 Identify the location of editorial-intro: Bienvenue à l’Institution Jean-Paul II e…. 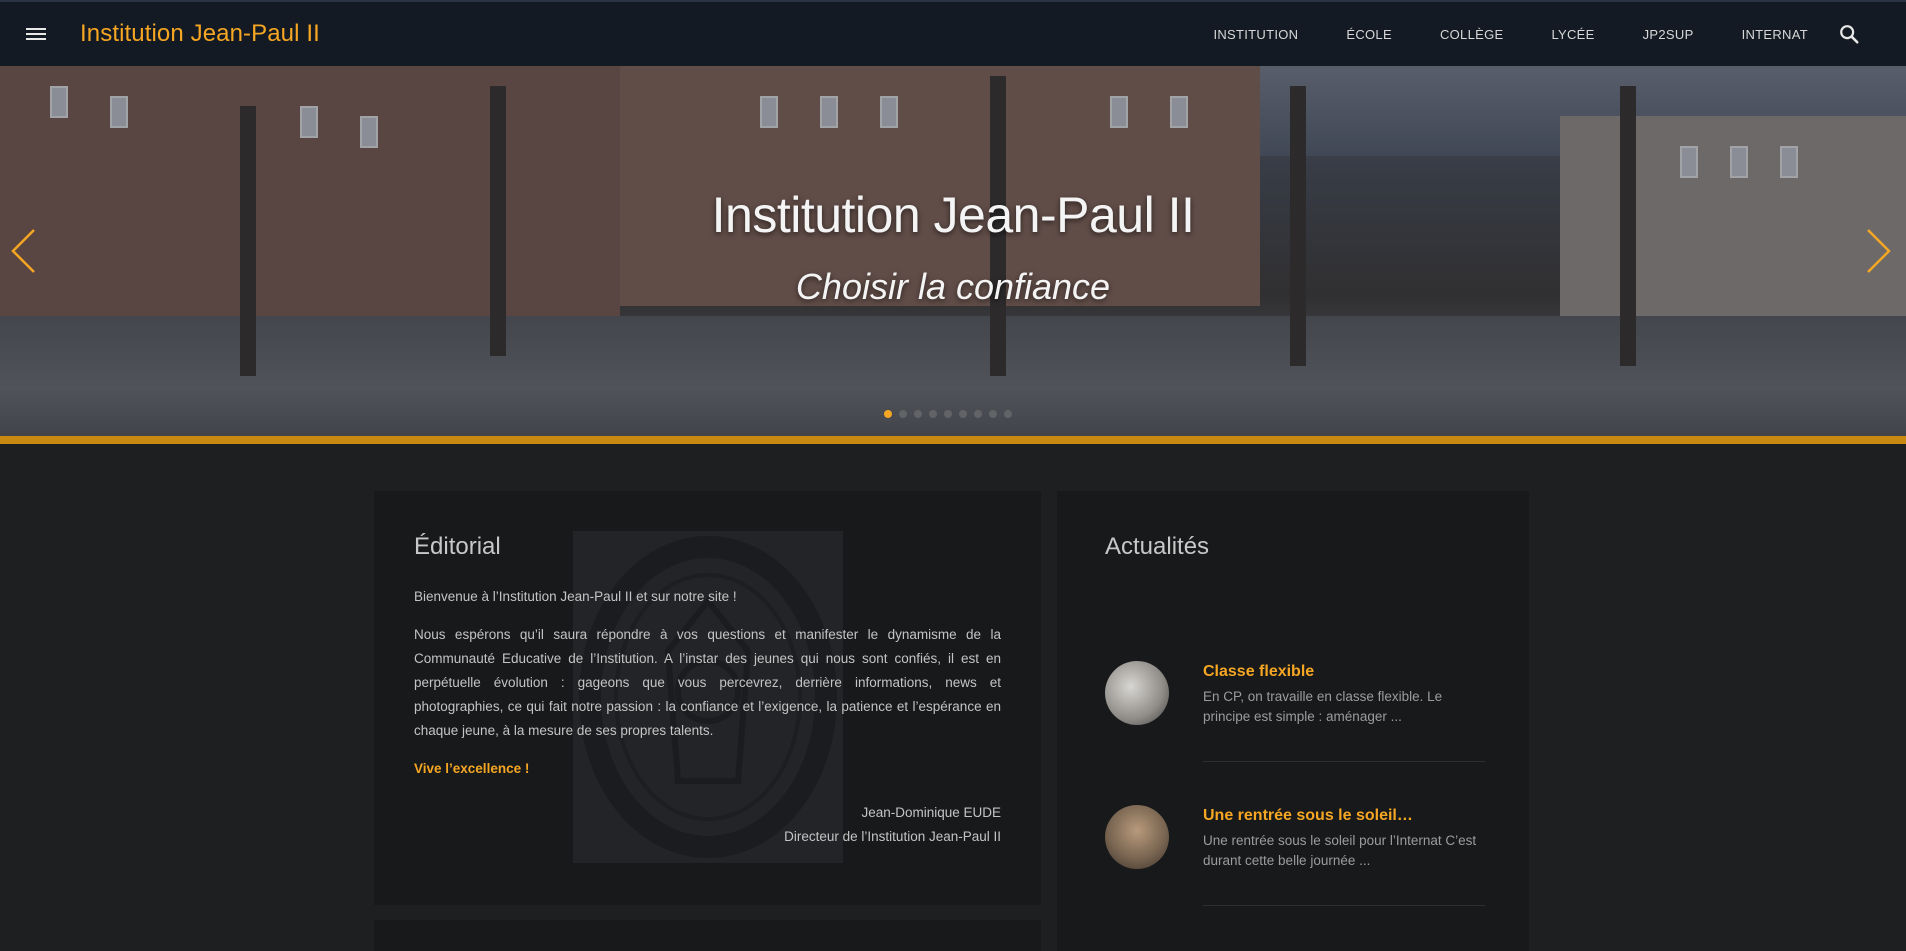
(575, 596).